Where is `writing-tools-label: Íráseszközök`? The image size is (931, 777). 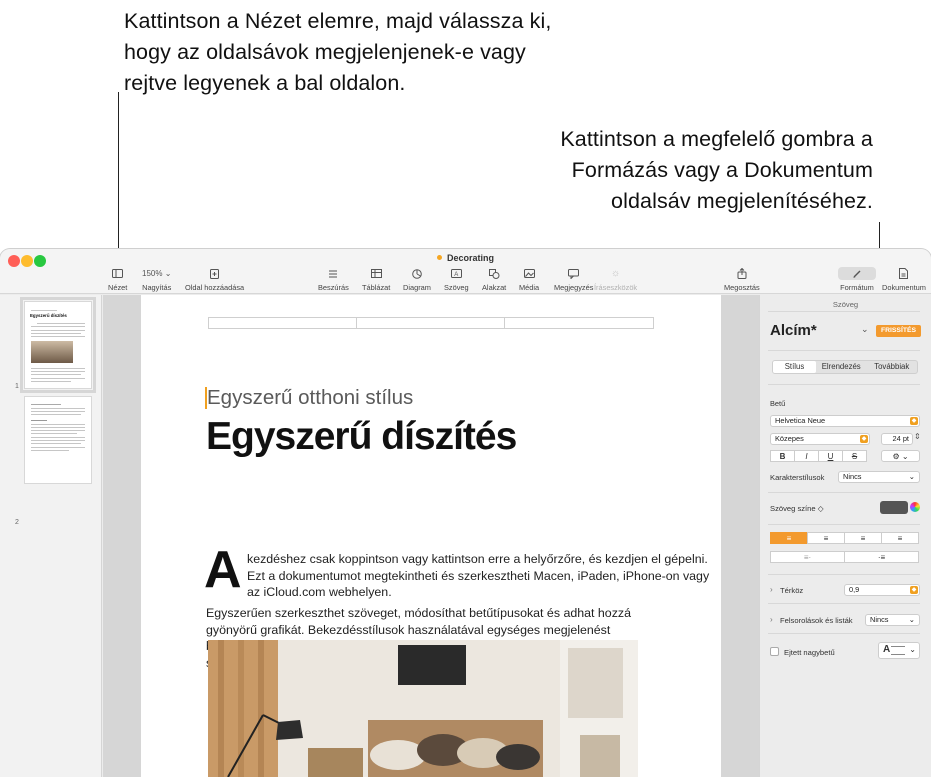
writing-tools-label: Íráseszközök is located at coordinates (616, 287).